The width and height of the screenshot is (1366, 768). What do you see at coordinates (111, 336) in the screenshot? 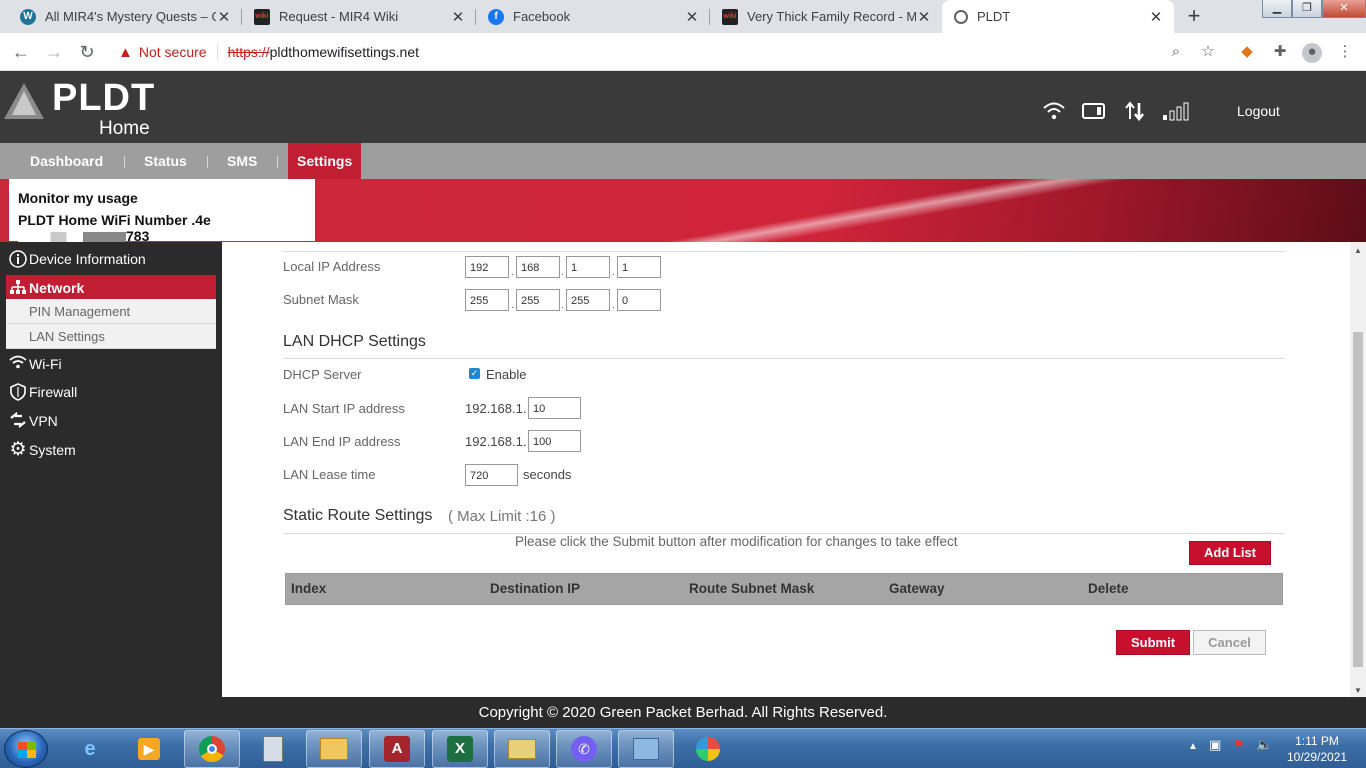
I see `sidebar-subitem-lan-settings: LAN Settings` at bounding box center [111, 336].